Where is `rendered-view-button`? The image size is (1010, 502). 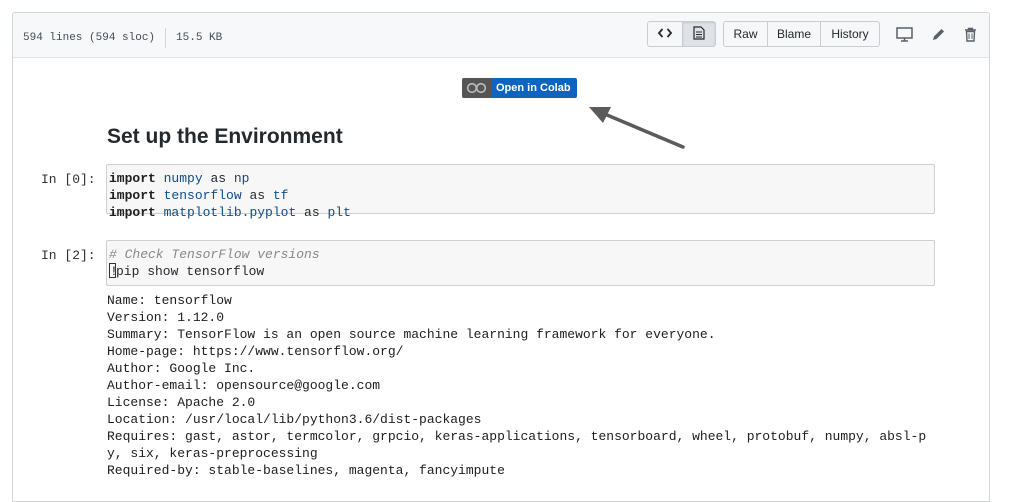 rendered-view-button is located at coordinates (699, 34).